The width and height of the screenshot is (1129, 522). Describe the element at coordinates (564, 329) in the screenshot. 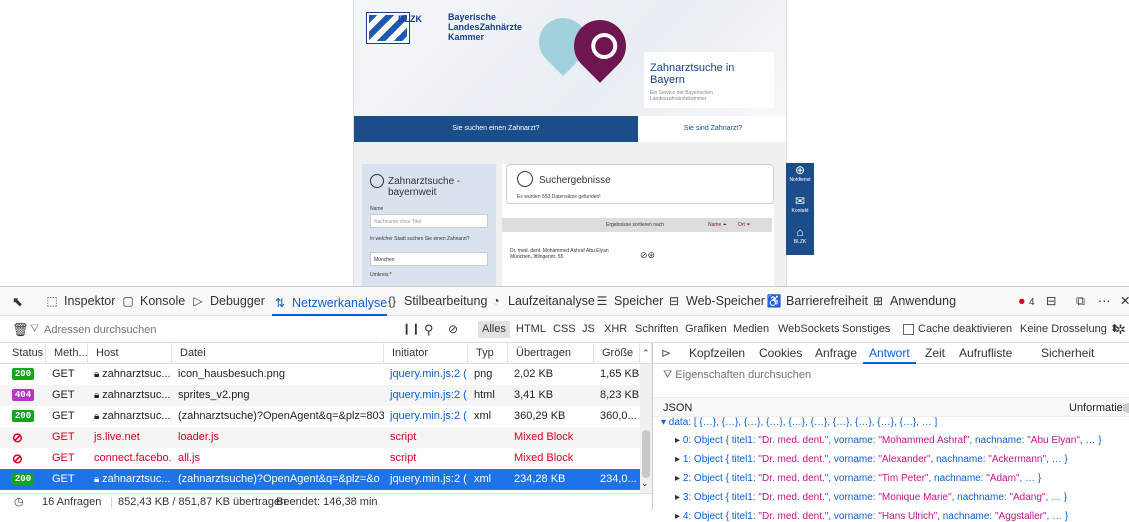

I see `filter-css: CSS` at that location.